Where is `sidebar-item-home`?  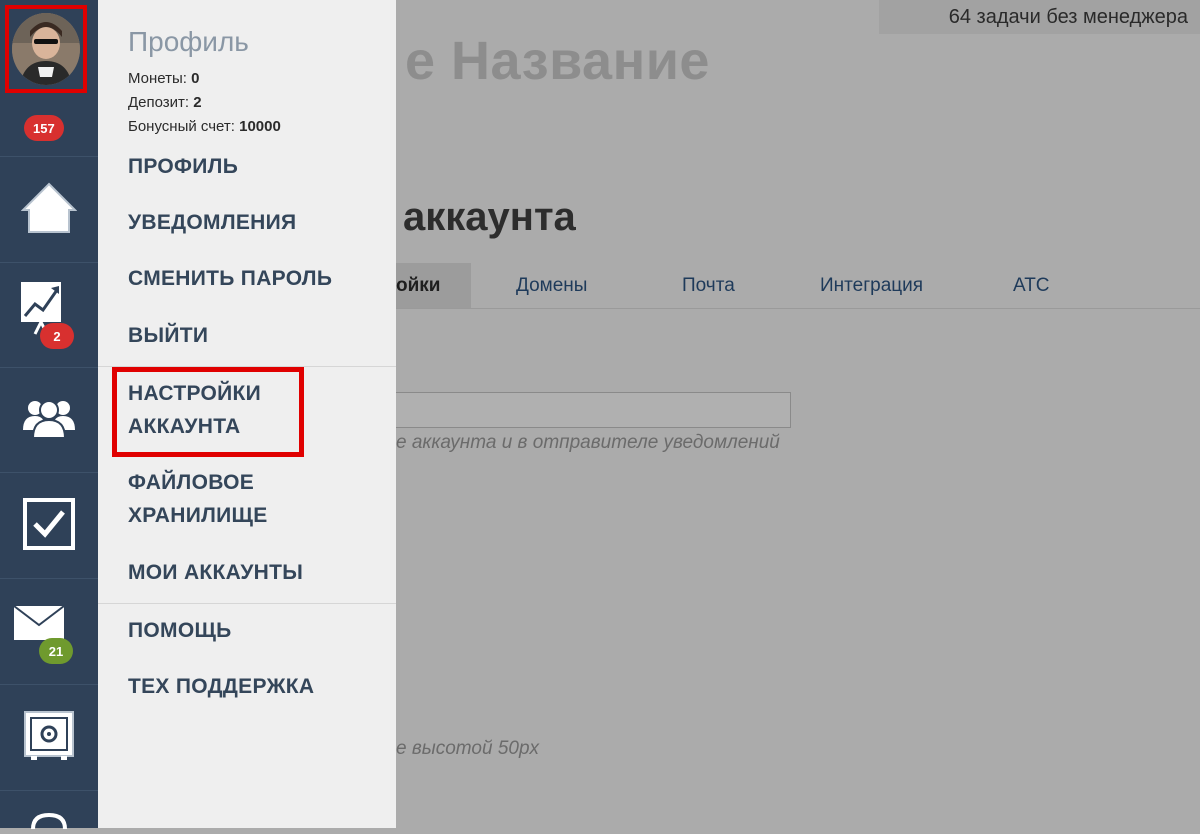 sidebar-item-home is located at coordinates (49, 209).